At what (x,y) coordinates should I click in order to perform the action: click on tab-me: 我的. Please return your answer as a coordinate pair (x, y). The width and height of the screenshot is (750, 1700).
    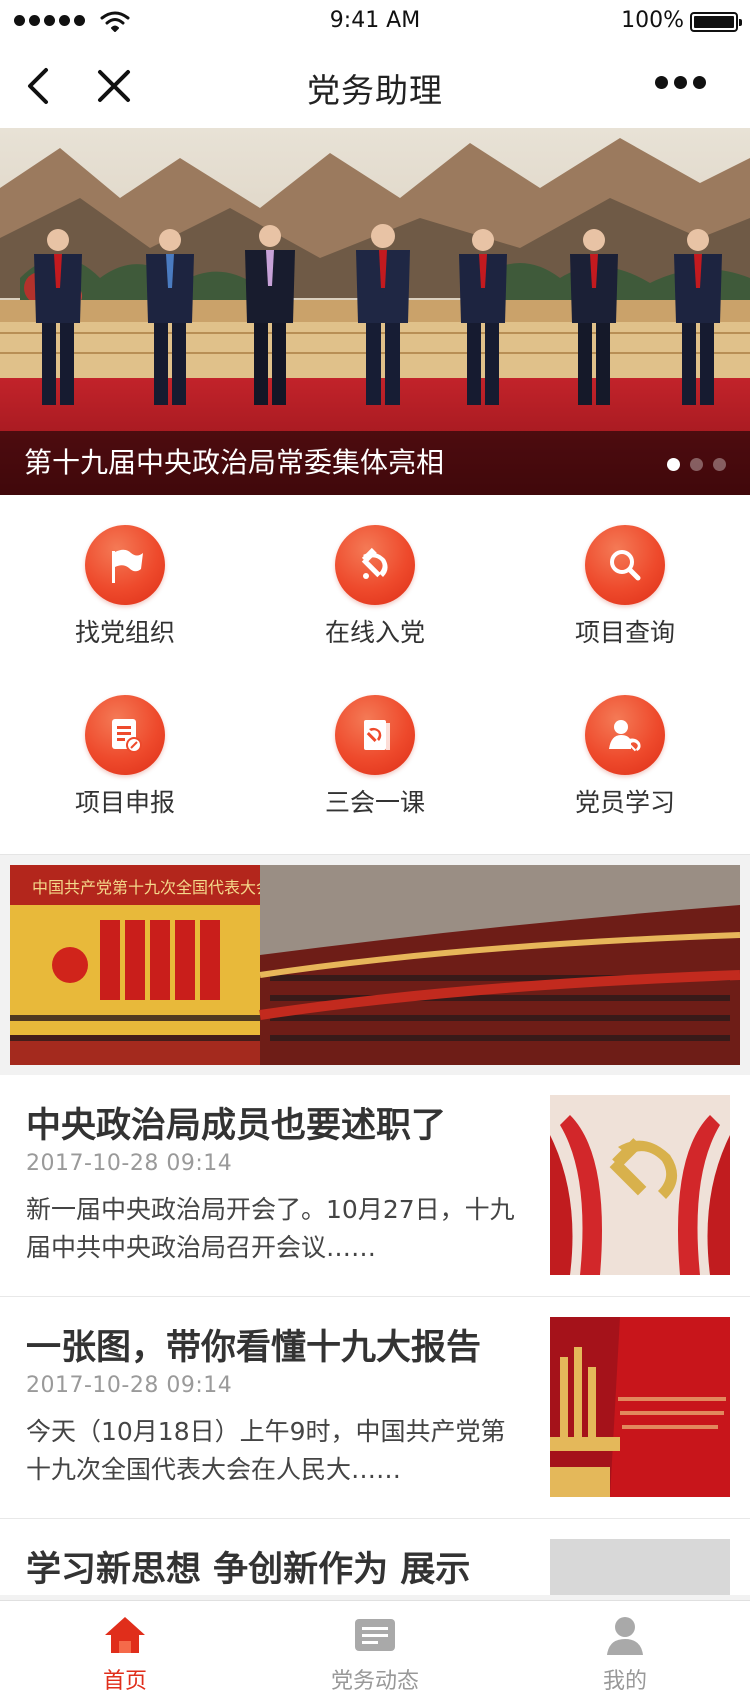
    Looking at the image, I should click on (625, 1650).